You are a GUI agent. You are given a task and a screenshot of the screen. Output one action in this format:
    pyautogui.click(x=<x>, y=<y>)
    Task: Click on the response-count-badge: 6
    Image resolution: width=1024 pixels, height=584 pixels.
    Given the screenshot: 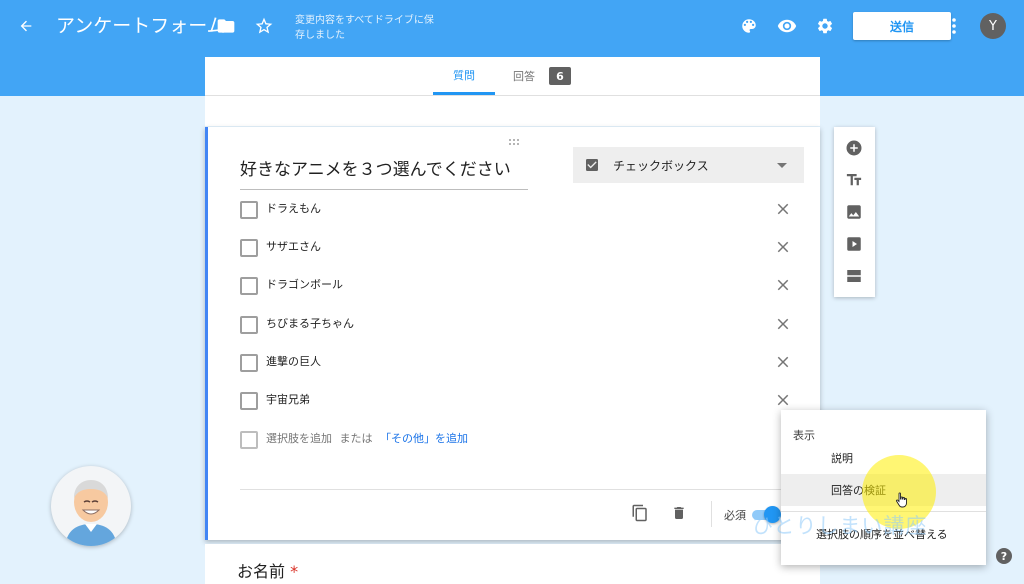 What is the action you would take?
    pyautogui.click(x=560, y=76)
    